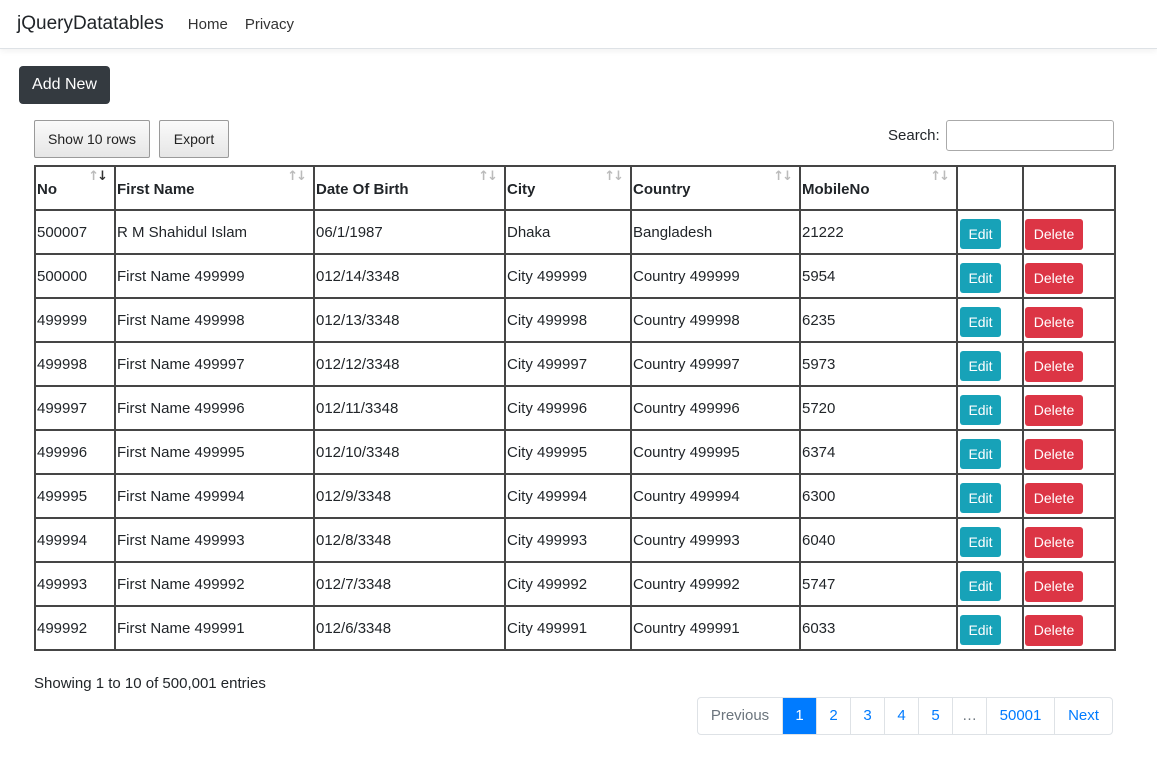 Image resolution: width=1157 pixels, height=759 pixels. Describe the element at coordinates (568, 540) in the screenshot. I see `table-cell: City 499993` at that location.